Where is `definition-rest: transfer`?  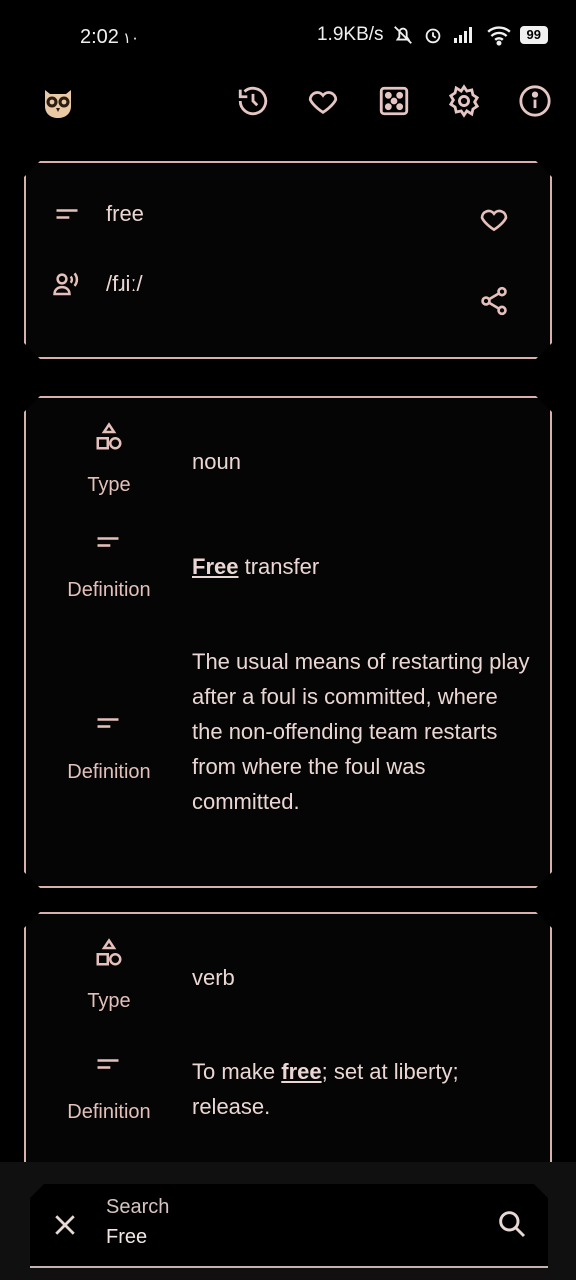 definition-rest: transfer is located at coordinates (279, 566).